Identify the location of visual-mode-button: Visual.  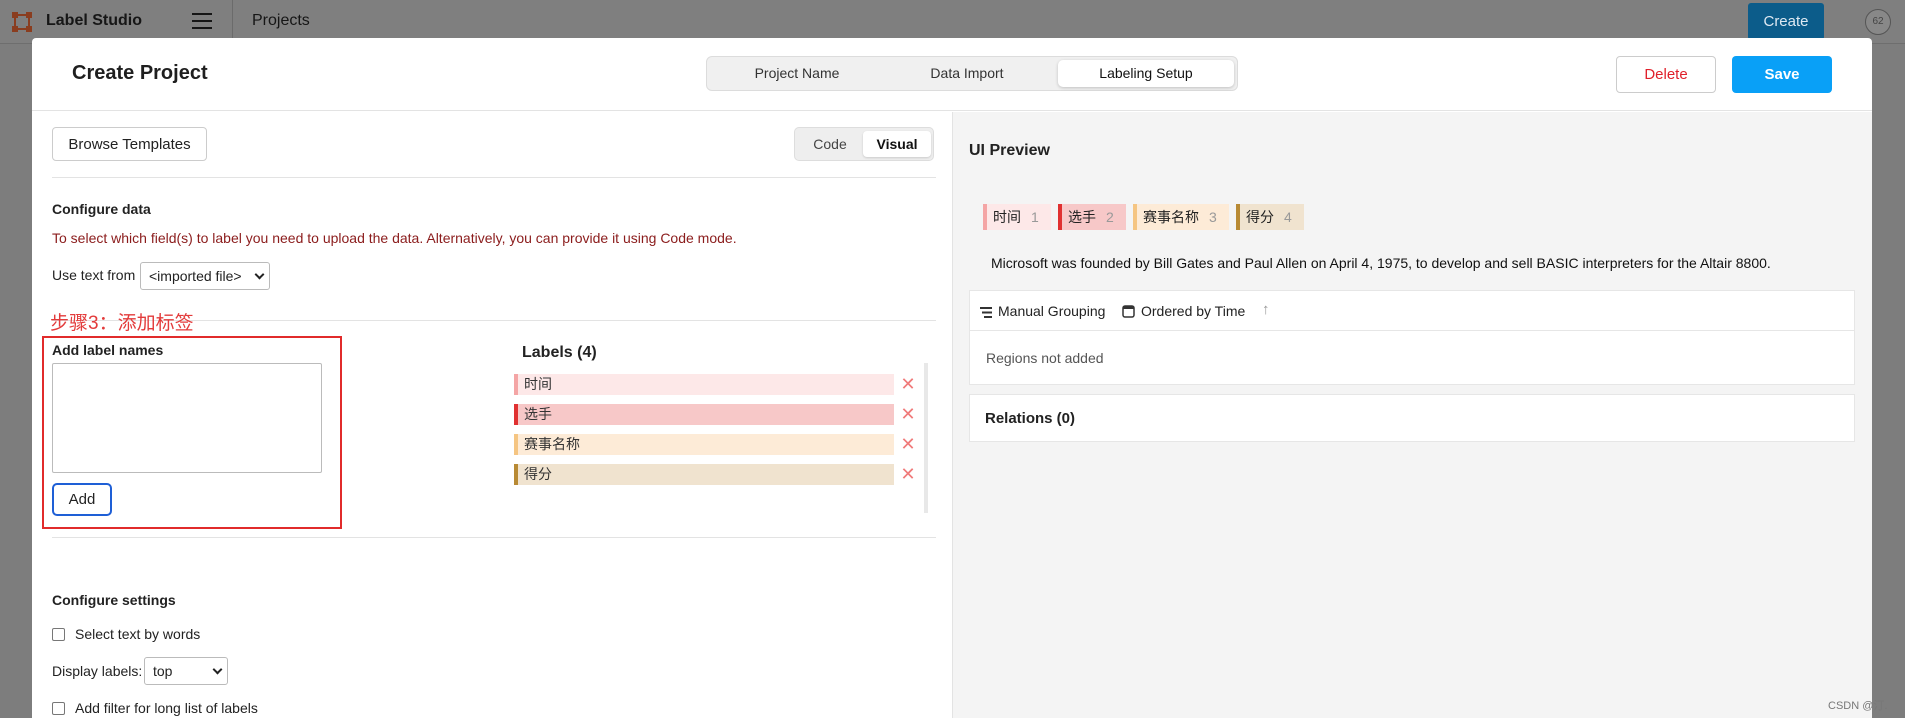
(897, 144).